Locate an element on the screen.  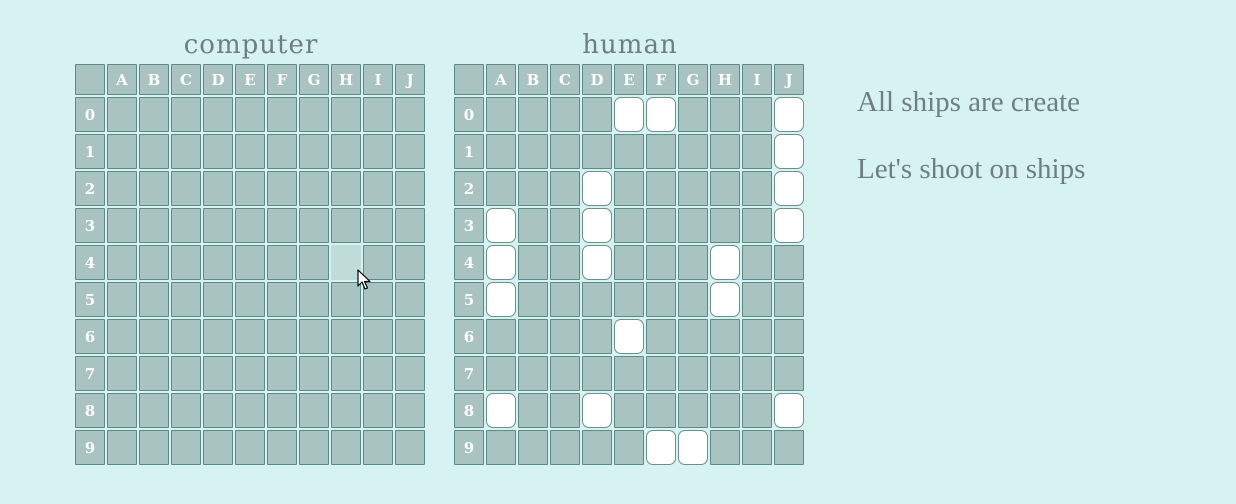
human-column-header: E is located at coordinates (629, 79).